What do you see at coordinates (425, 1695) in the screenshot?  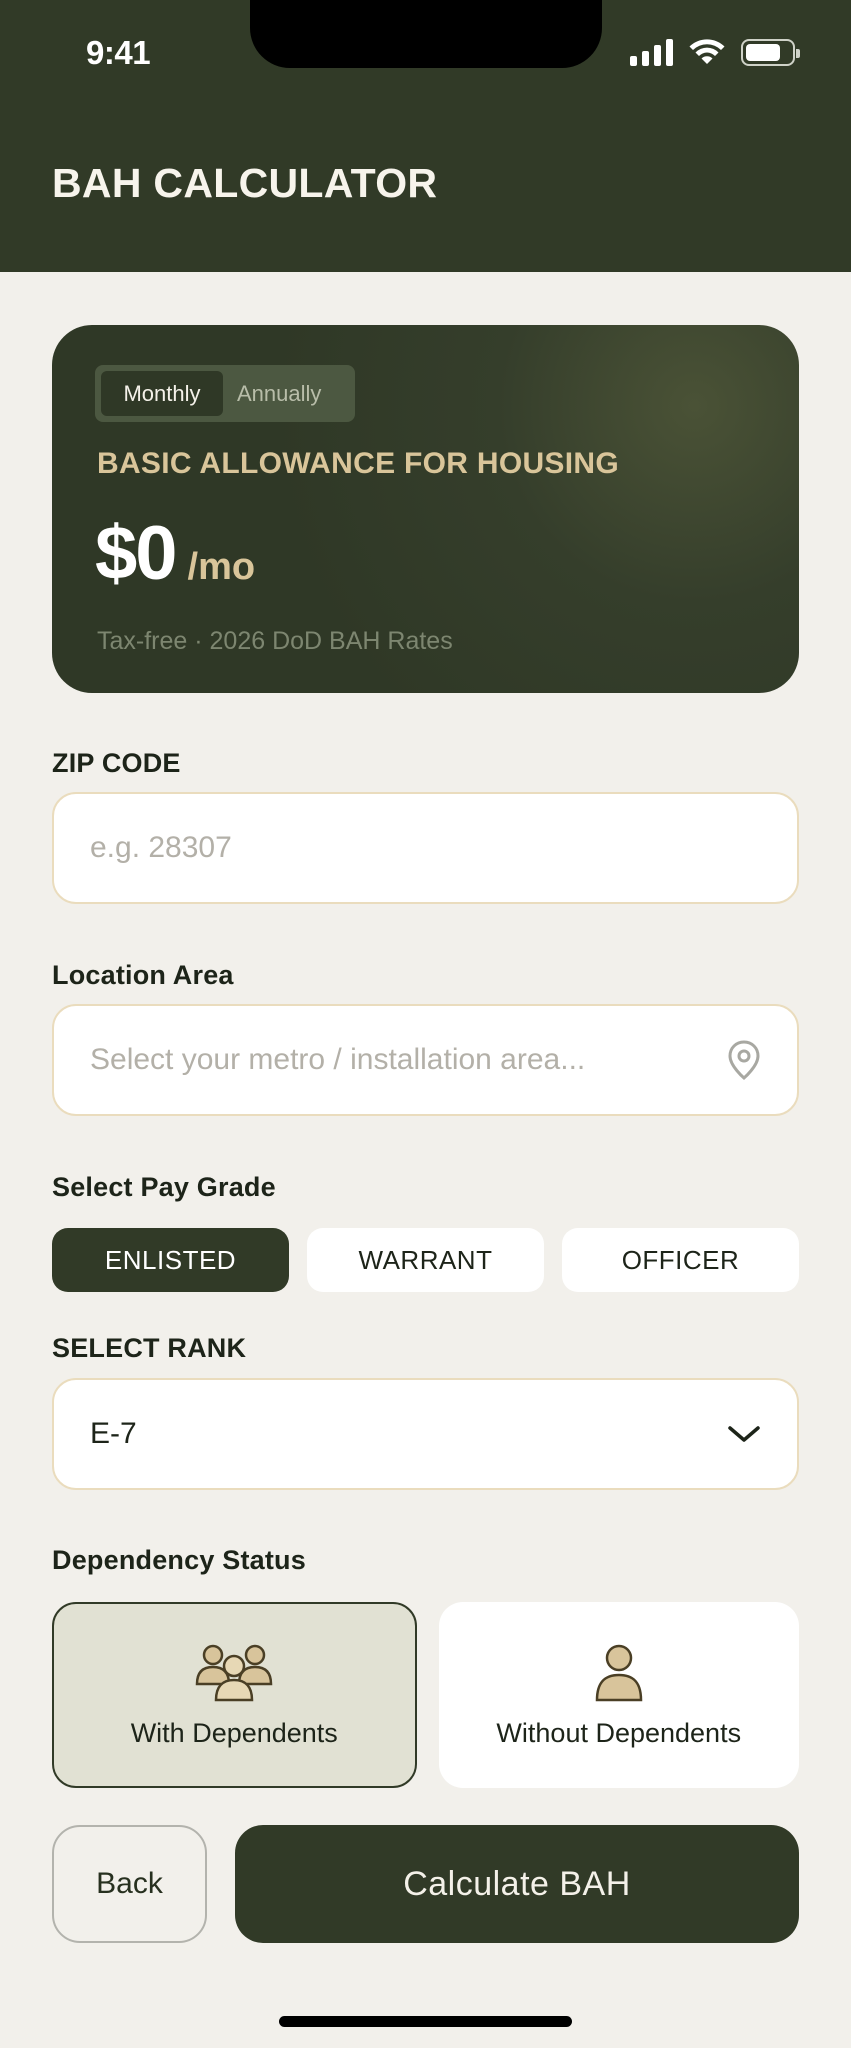 I see `dependency-options: With Dependents Without Dependents` at bounding box center [425, 1695].